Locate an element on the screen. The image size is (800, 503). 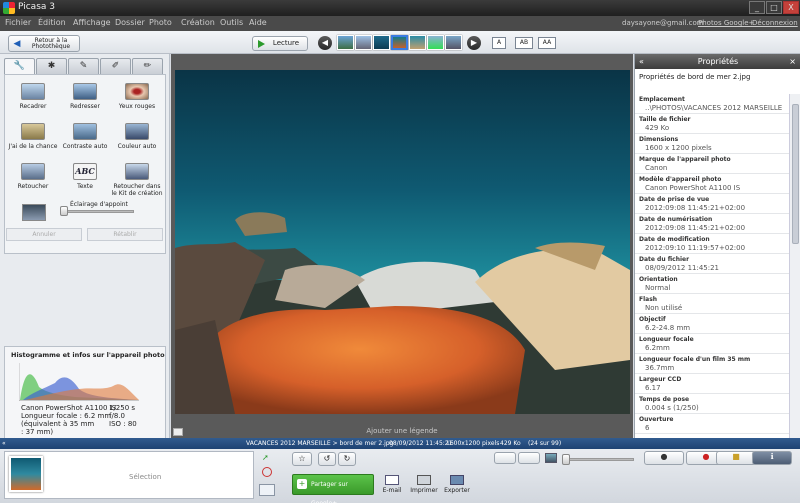
caption-mode-ab-button: AB is located at coordinates (524, 43).